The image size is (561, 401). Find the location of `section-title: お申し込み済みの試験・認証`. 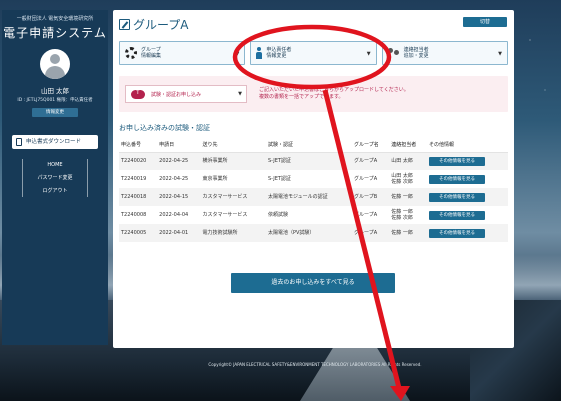

section-title: お申し込み済みの試験・認証 is located at coordinates (164, 128).